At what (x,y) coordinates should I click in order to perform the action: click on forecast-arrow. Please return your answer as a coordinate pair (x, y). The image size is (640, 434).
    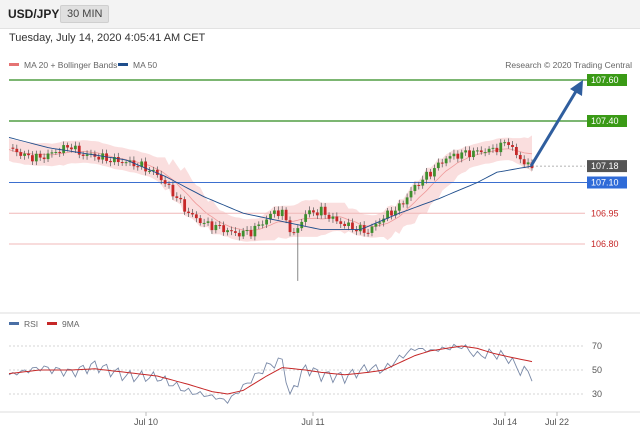
    Looking at the image, I should click on (556, 123).